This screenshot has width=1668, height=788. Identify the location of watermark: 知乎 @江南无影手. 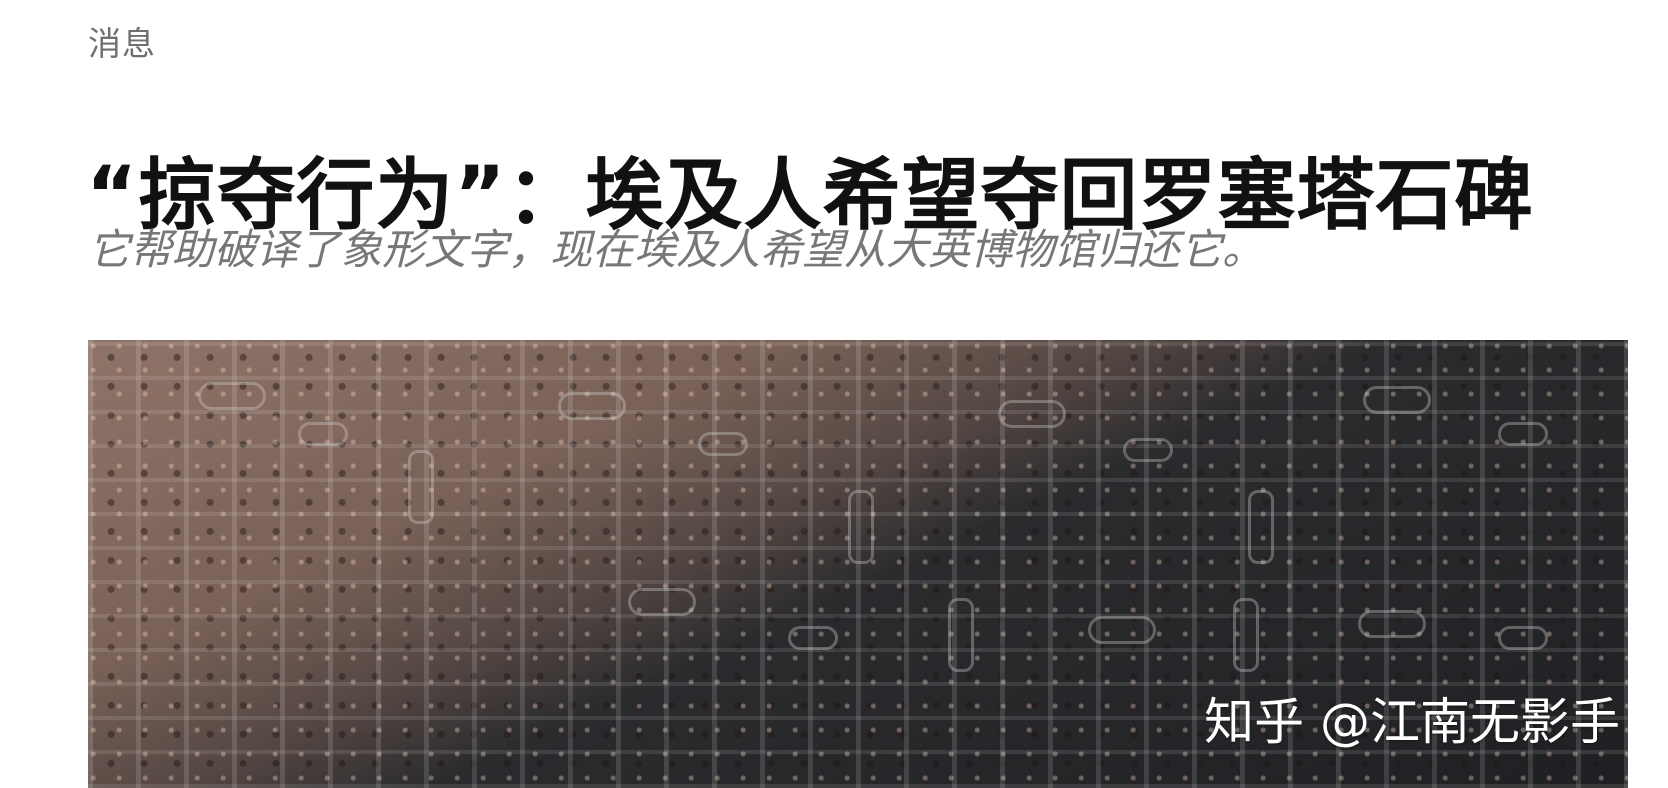
(1412, 722).